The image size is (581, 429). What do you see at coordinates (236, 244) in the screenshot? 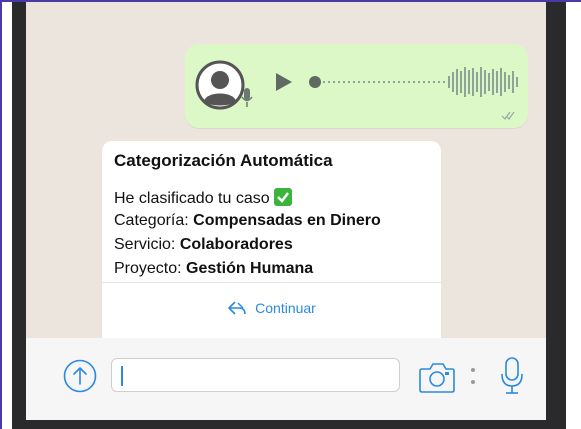
I see `service-value: Colaboradores` at bounding box center [236, 244].